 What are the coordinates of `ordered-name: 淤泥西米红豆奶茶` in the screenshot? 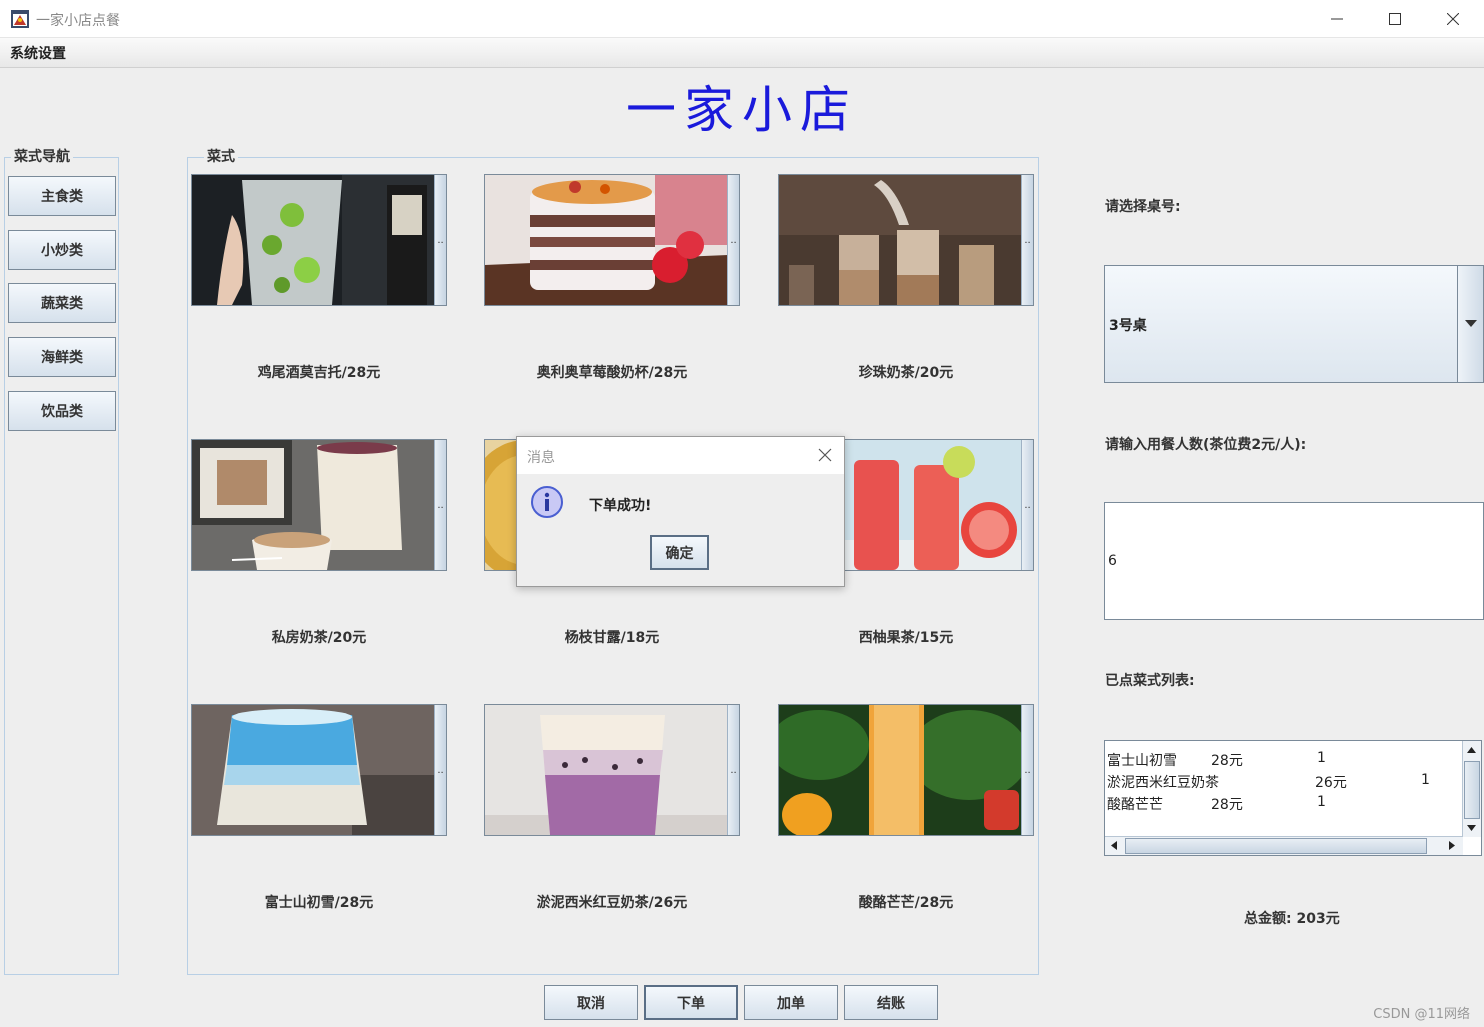 It's located at (1163, 783).